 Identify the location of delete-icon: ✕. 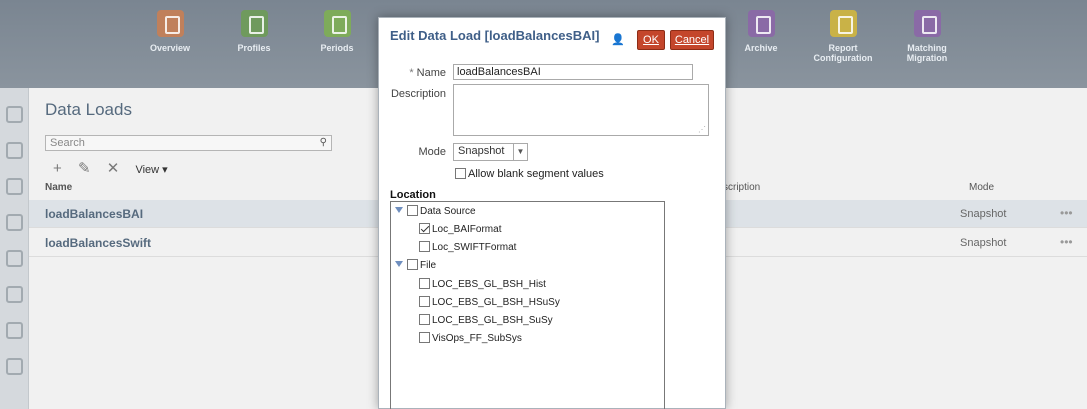
(113, 168).